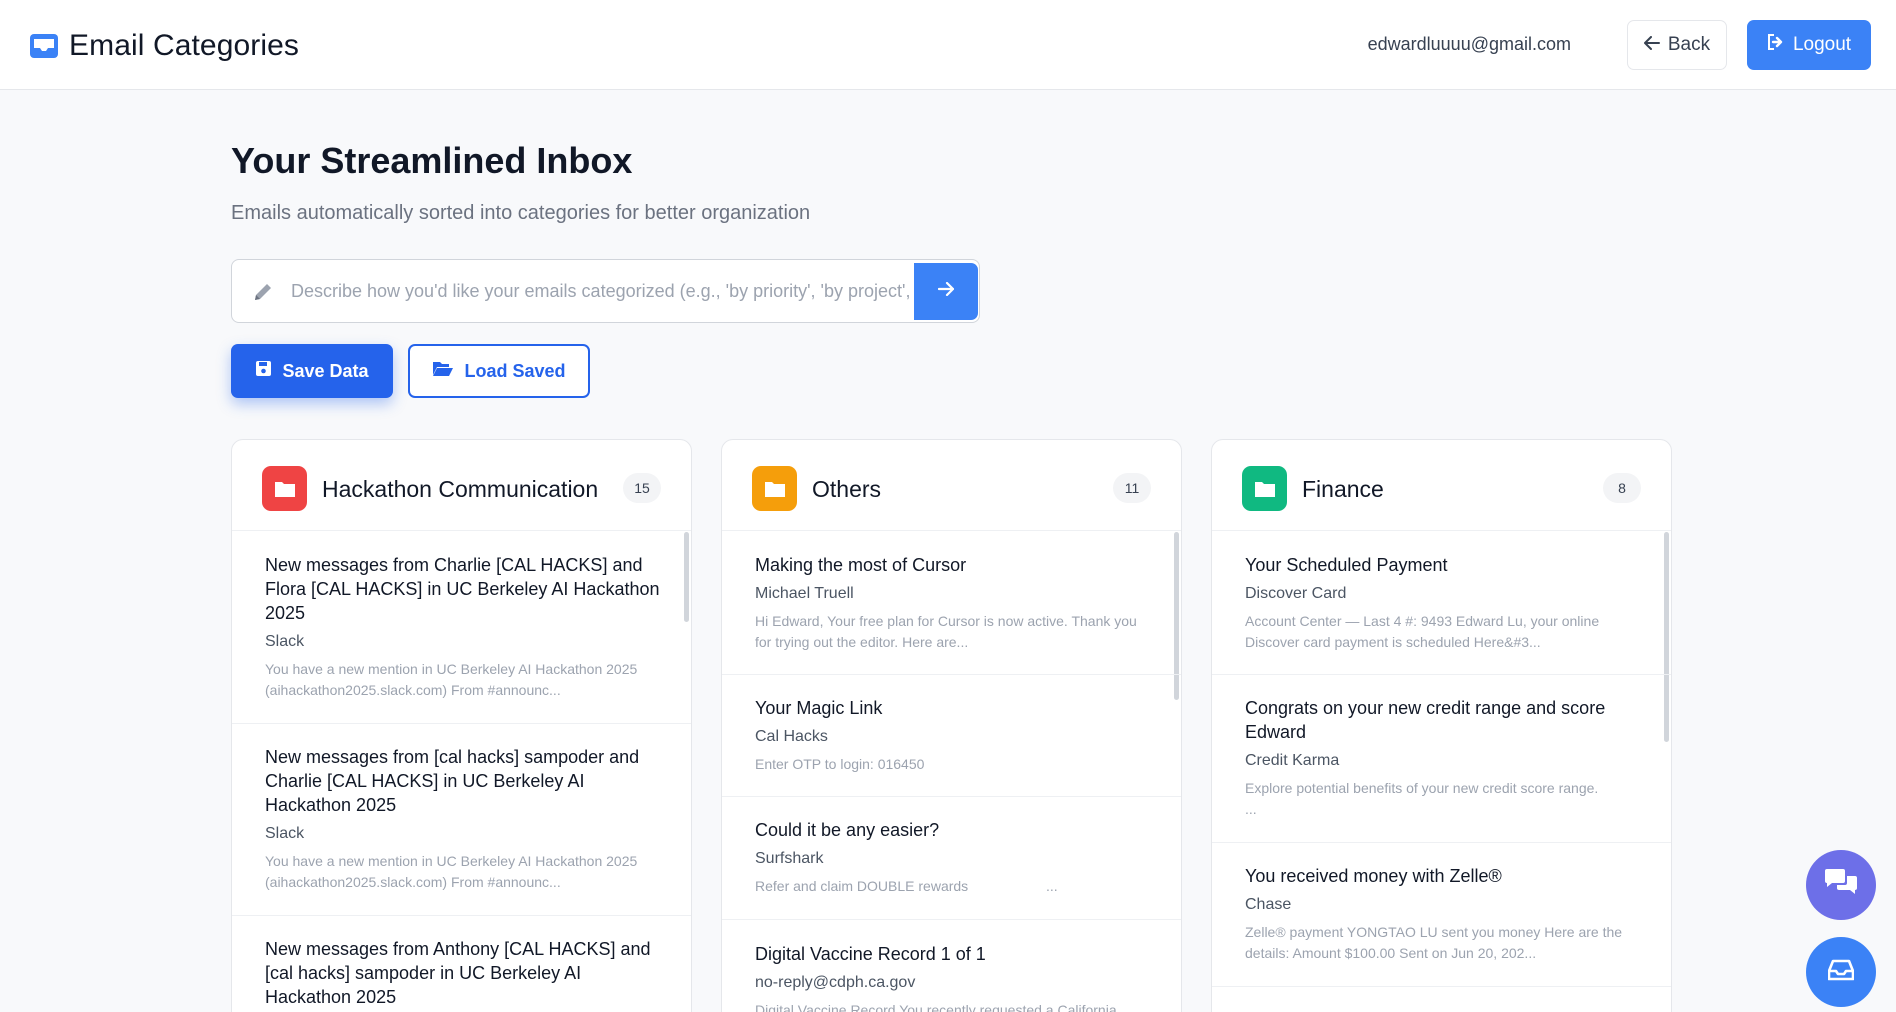  I want to click on email-snippet: Enter OTP to login: 016450, so click(840, 764).